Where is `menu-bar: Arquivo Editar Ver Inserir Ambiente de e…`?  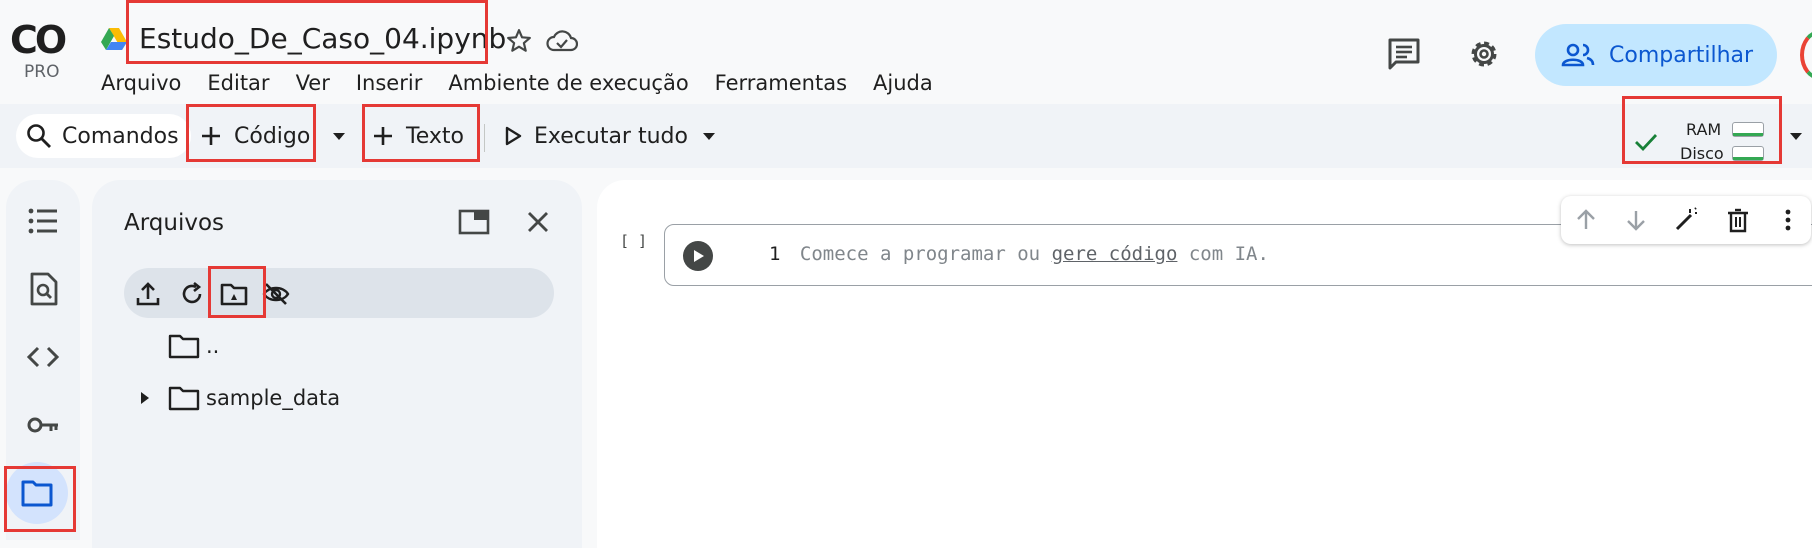 menu-bar: Arquivo Editar Ver Inserir Ambiente de e… is located at coordinates (530, 83).